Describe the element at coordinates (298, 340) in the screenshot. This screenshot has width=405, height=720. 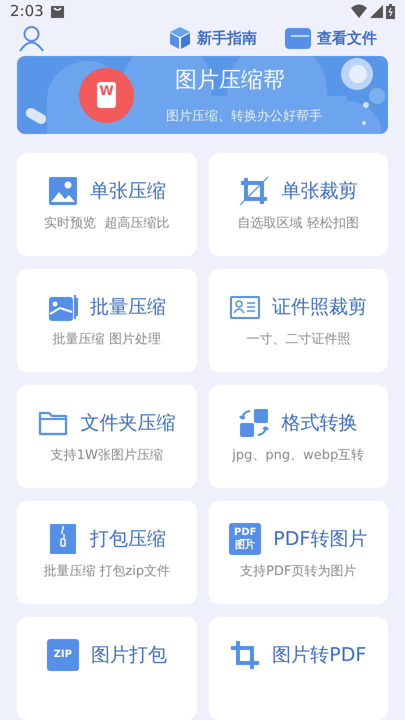
I see `card-subtitle: 一寸、二寸证件照` at that location.